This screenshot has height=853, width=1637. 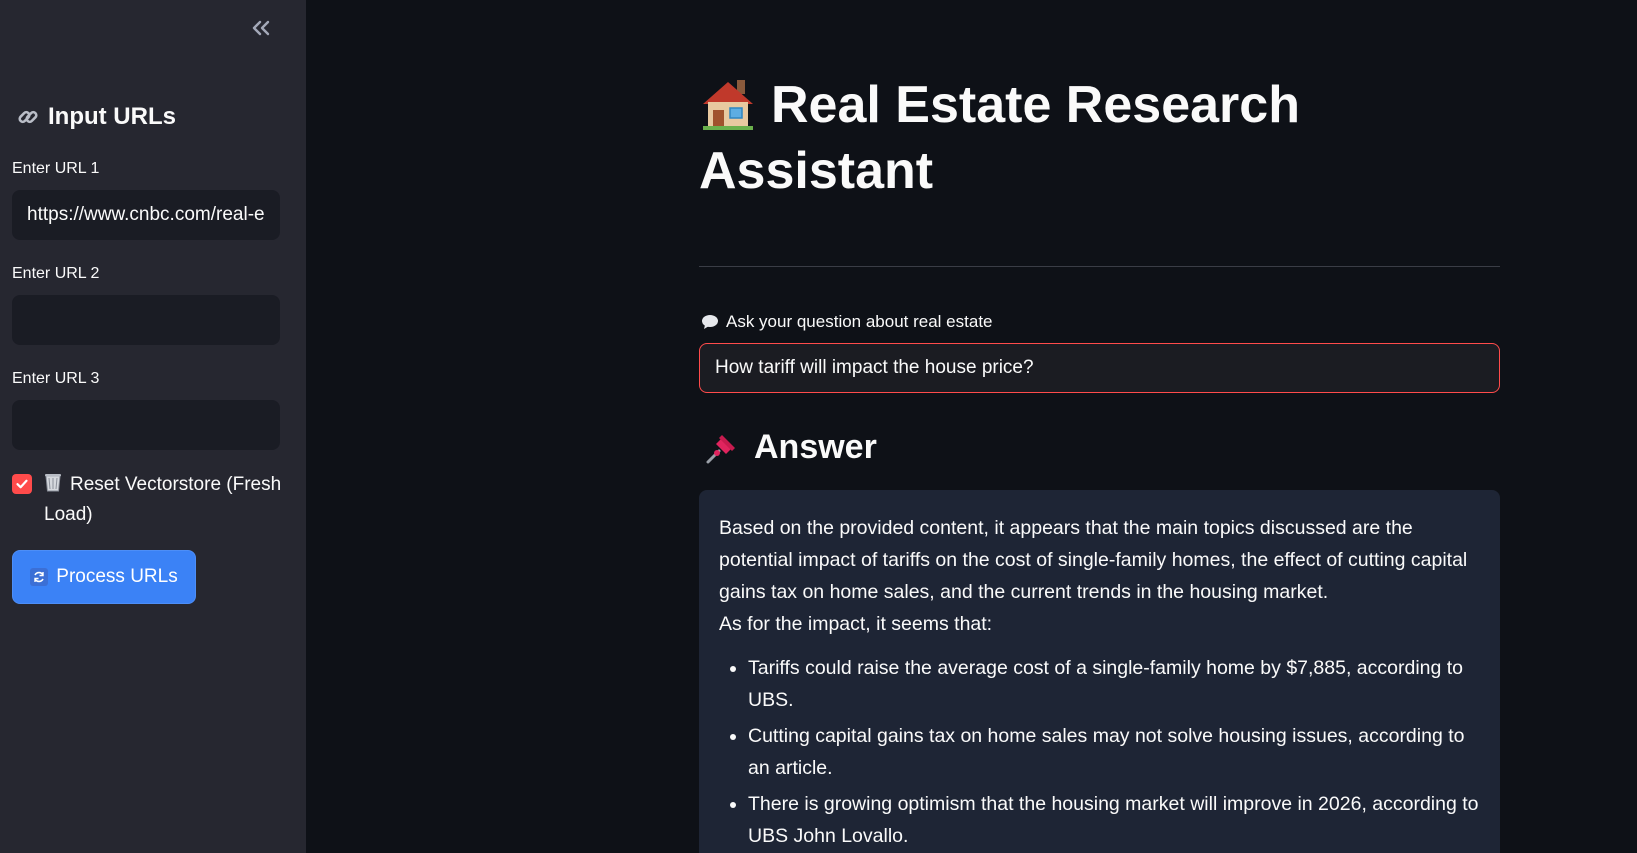 I want to click on sidebar-title-text: Input URLs, so click(x=112, y=116).